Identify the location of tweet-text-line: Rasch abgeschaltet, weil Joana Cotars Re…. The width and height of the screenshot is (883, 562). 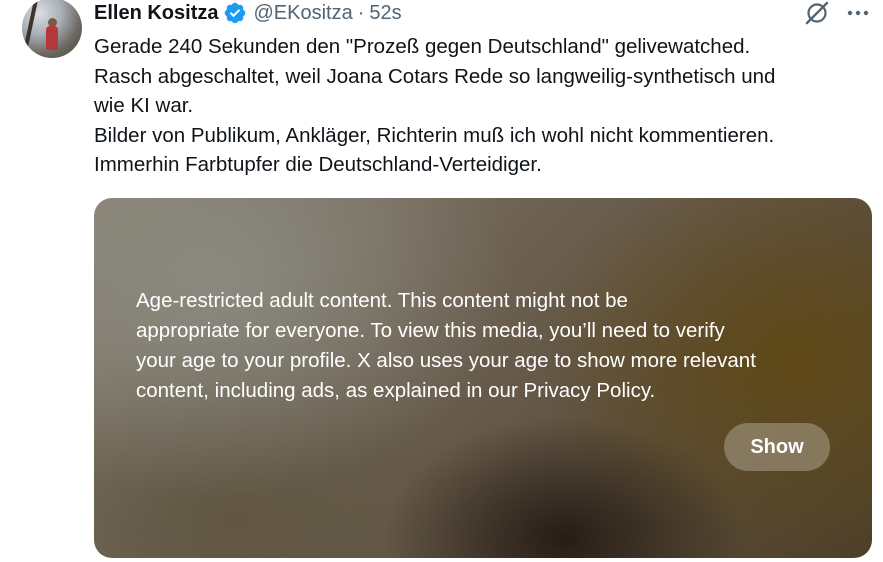
(435, 76).